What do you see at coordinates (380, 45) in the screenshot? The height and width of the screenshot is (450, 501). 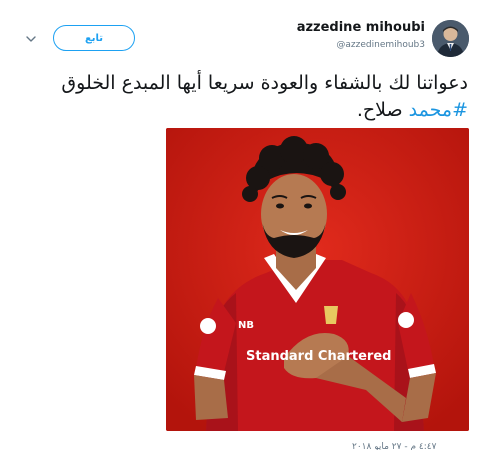 I see `user-handle: @azzedinemihoub3` at bounding box center [380, 45].